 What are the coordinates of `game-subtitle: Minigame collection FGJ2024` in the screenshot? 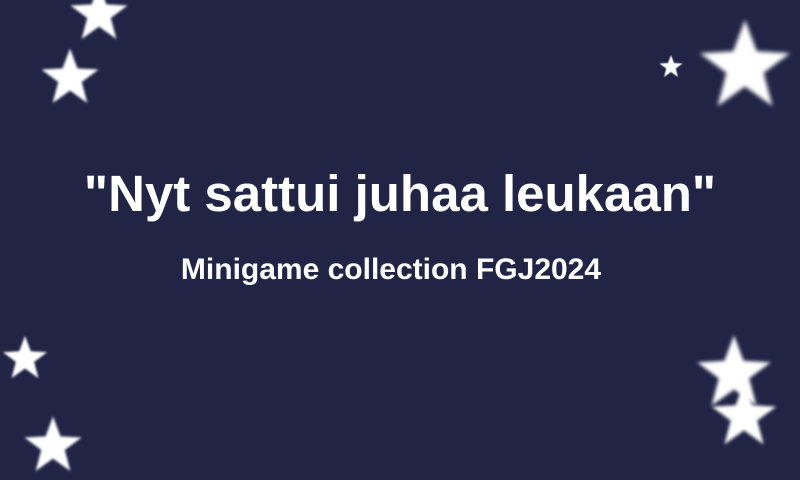 It's located at (391, 269).